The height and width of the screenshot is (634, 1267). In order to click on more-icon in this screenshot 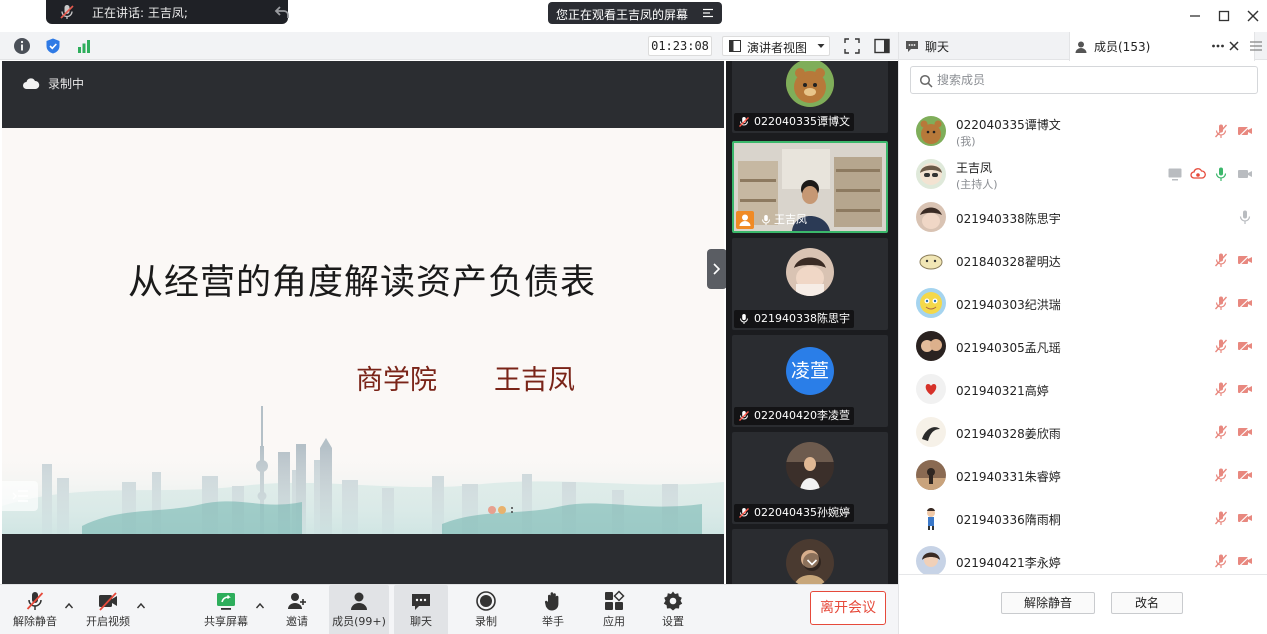, I will do `click(1218, 46)`.